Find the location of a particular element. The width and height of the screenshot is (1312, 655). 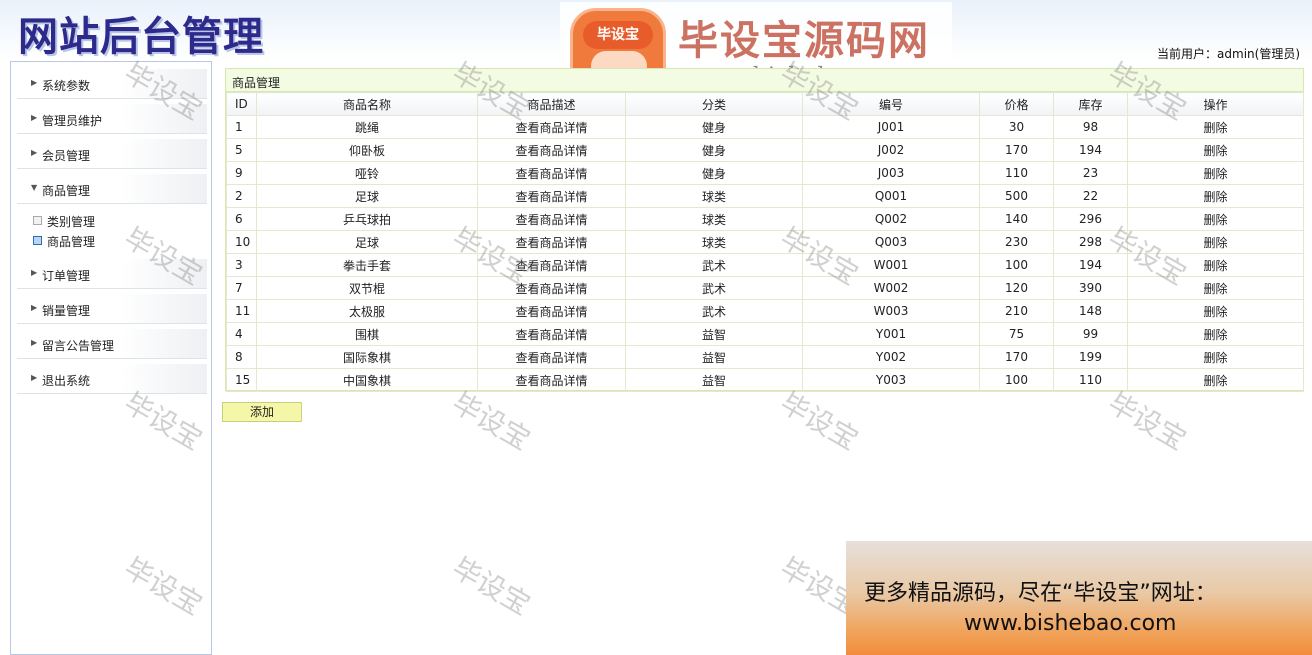

sidebar-item-members: ▶ 会员管理 is located at coordinates (112, 154).